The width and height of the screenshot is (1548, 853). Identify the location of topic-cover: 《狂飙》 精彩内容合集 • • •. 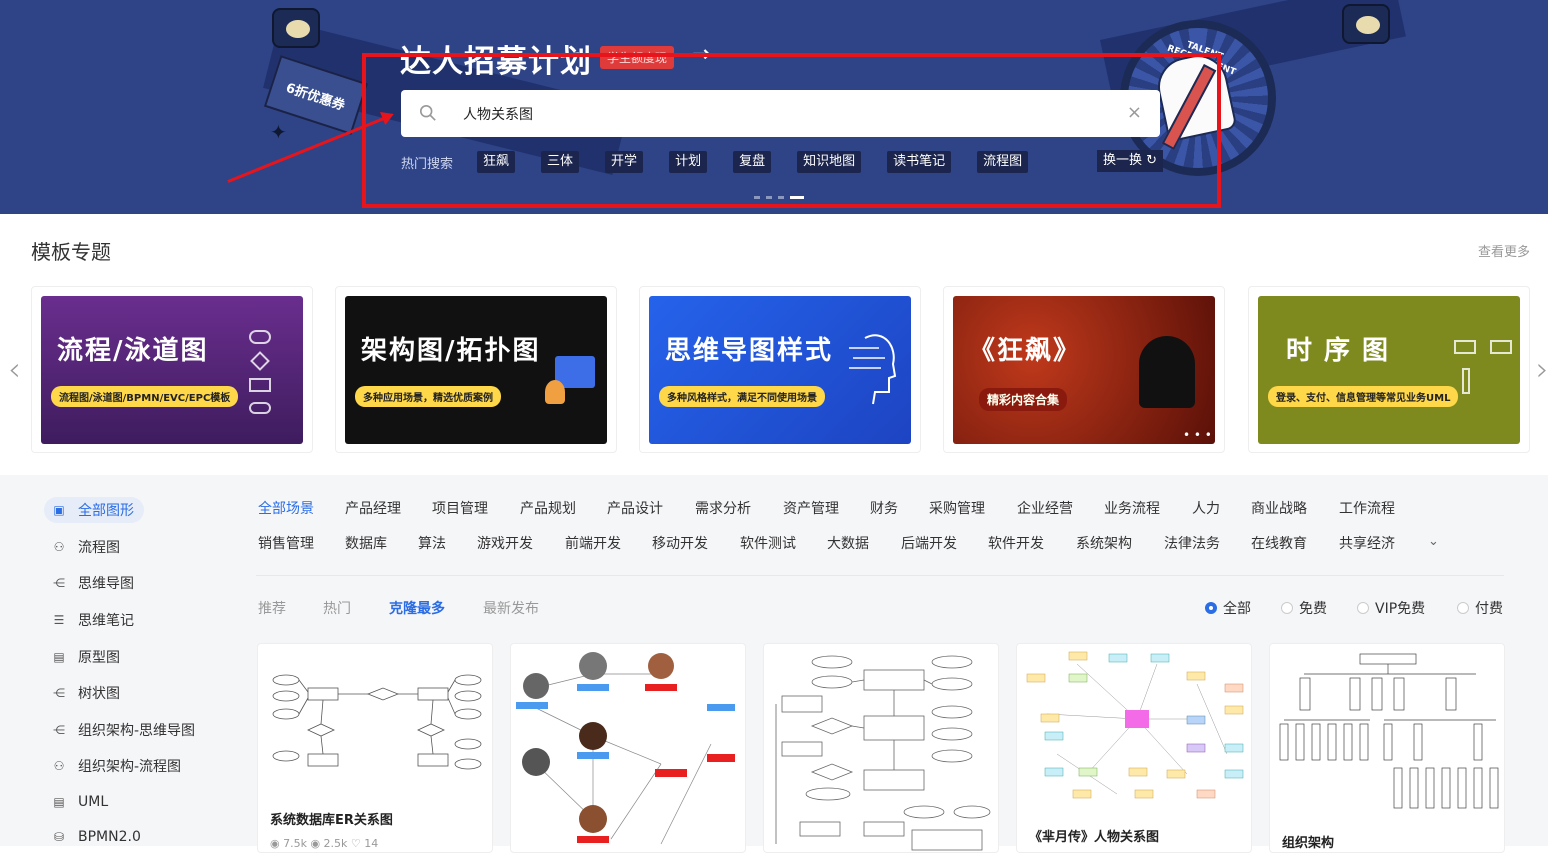
(1084, 370).